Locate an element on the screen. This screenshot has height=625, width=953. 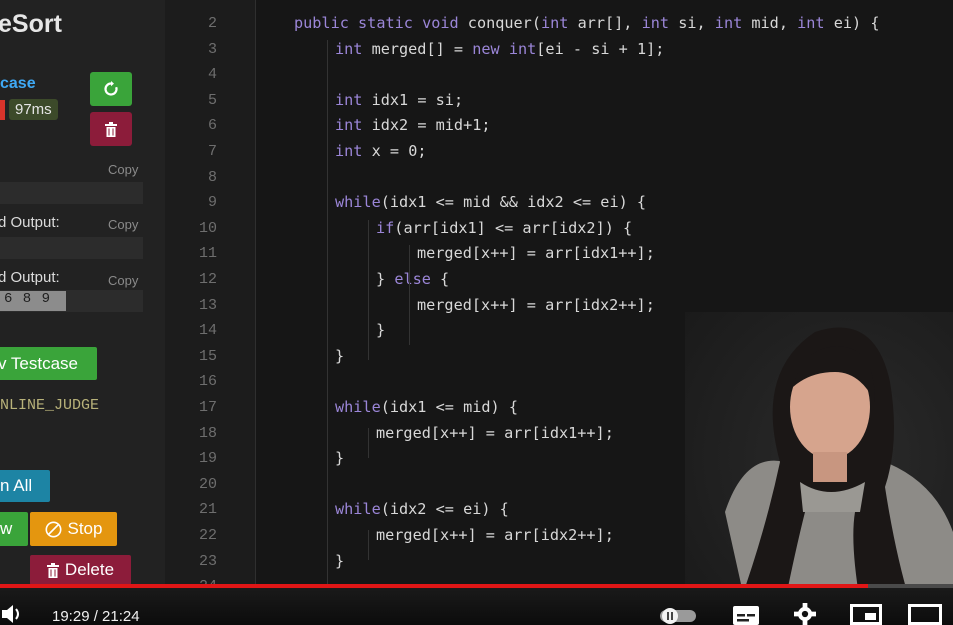
copy-your-output-link: Copy is located at coordinates (123, 280).